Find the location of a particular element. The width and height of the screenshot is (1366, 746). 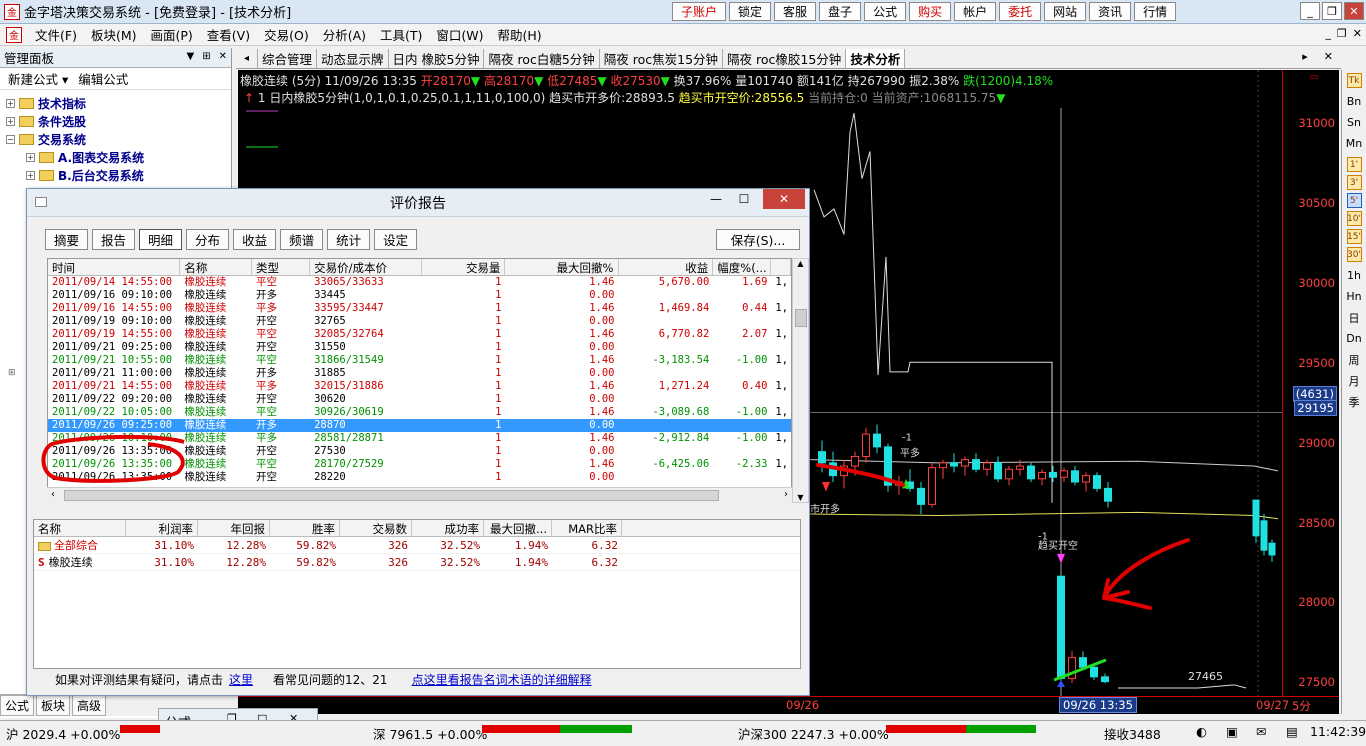

tree-item: + 技术指标 is located at coordinates (115, 103).